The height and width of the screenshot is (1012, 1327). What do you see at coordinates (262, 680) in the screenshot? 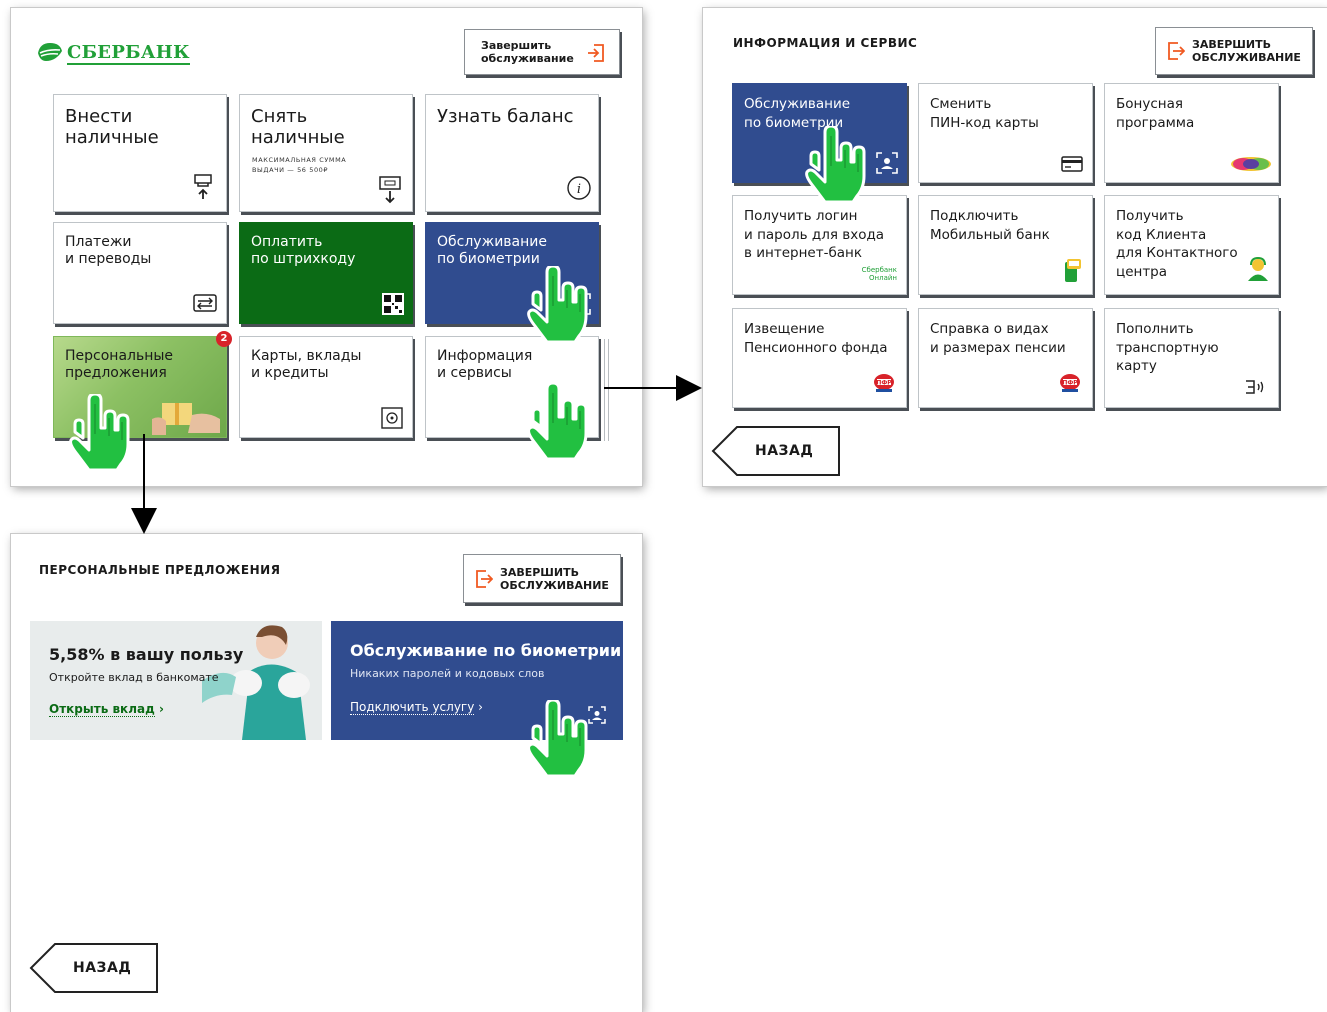
I see `woman-boxer-photo` at bounding box center [262, 680].